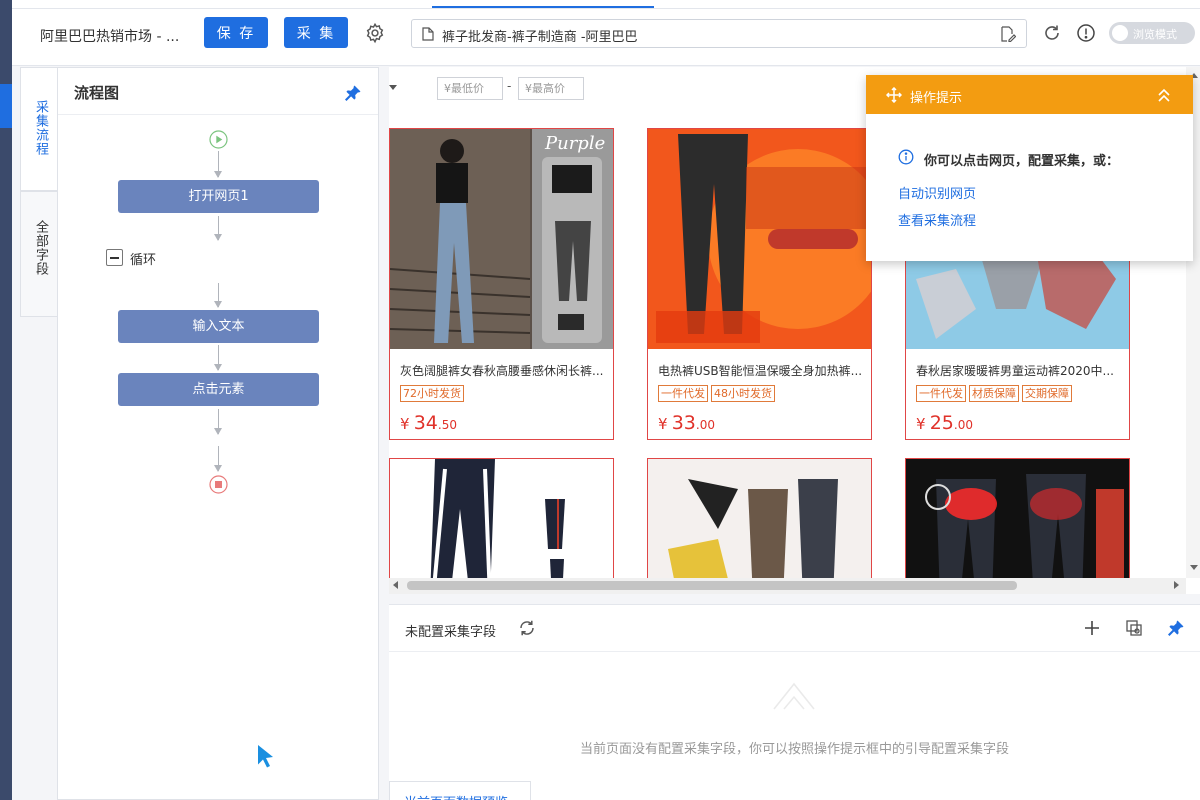 This screenshot has width=1200, height=800. Describe the element at coordinates (1120, 33) in the screenshot. I see `toggle-knob` at that location.